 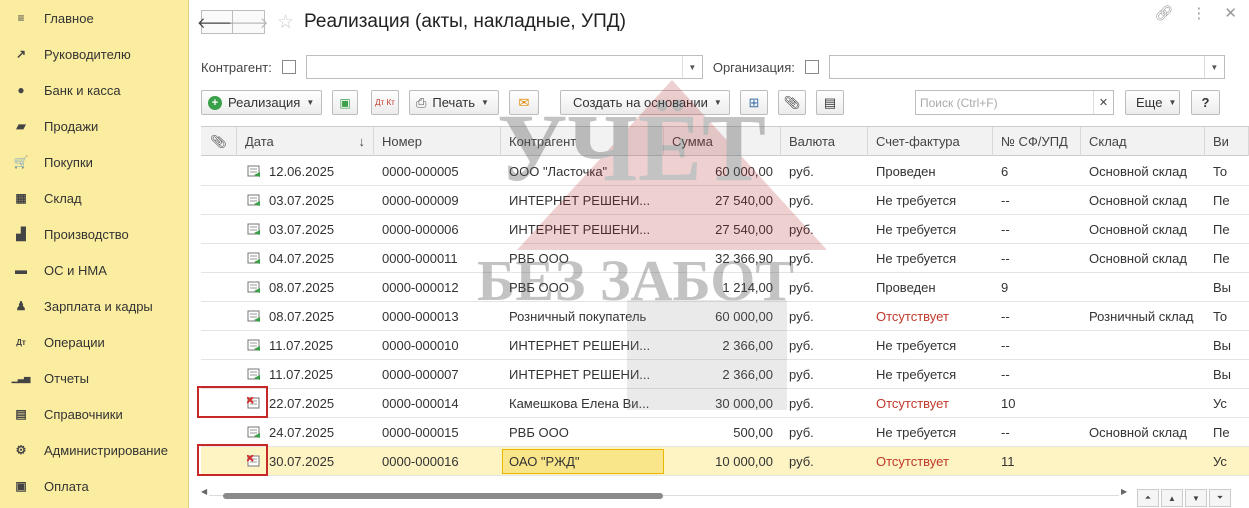 I want to click on sidebar-item: ⚙ Администрирование, so click(x=94, y=450).